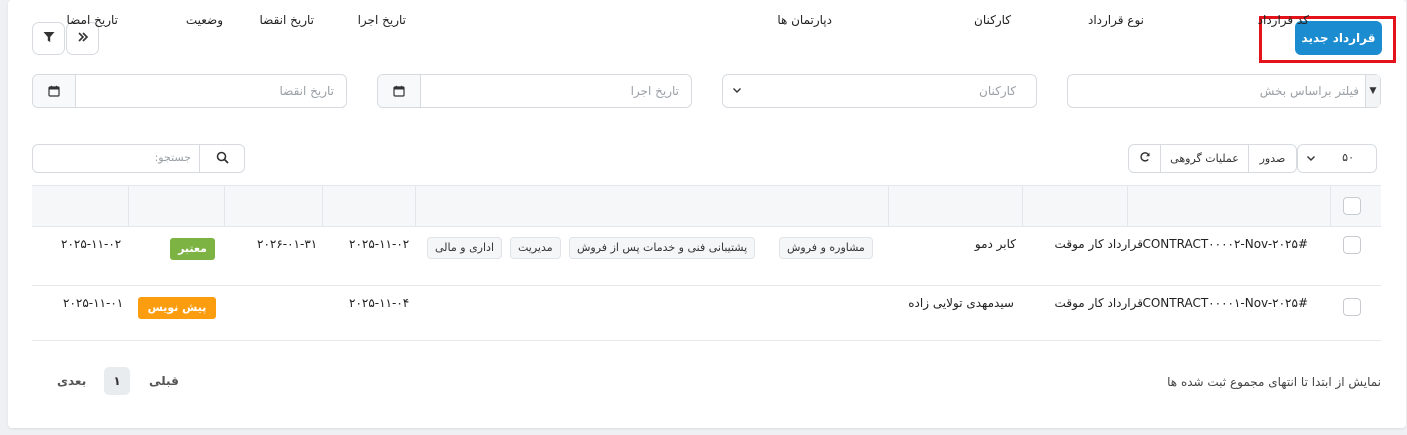 This screenshot has width=1407, height=435. What do you see at coordinates (307, 91) in the screenshot?
I see `expiry-date-placeholder: تاریخ انقضا` at bounding box center [307, 91].